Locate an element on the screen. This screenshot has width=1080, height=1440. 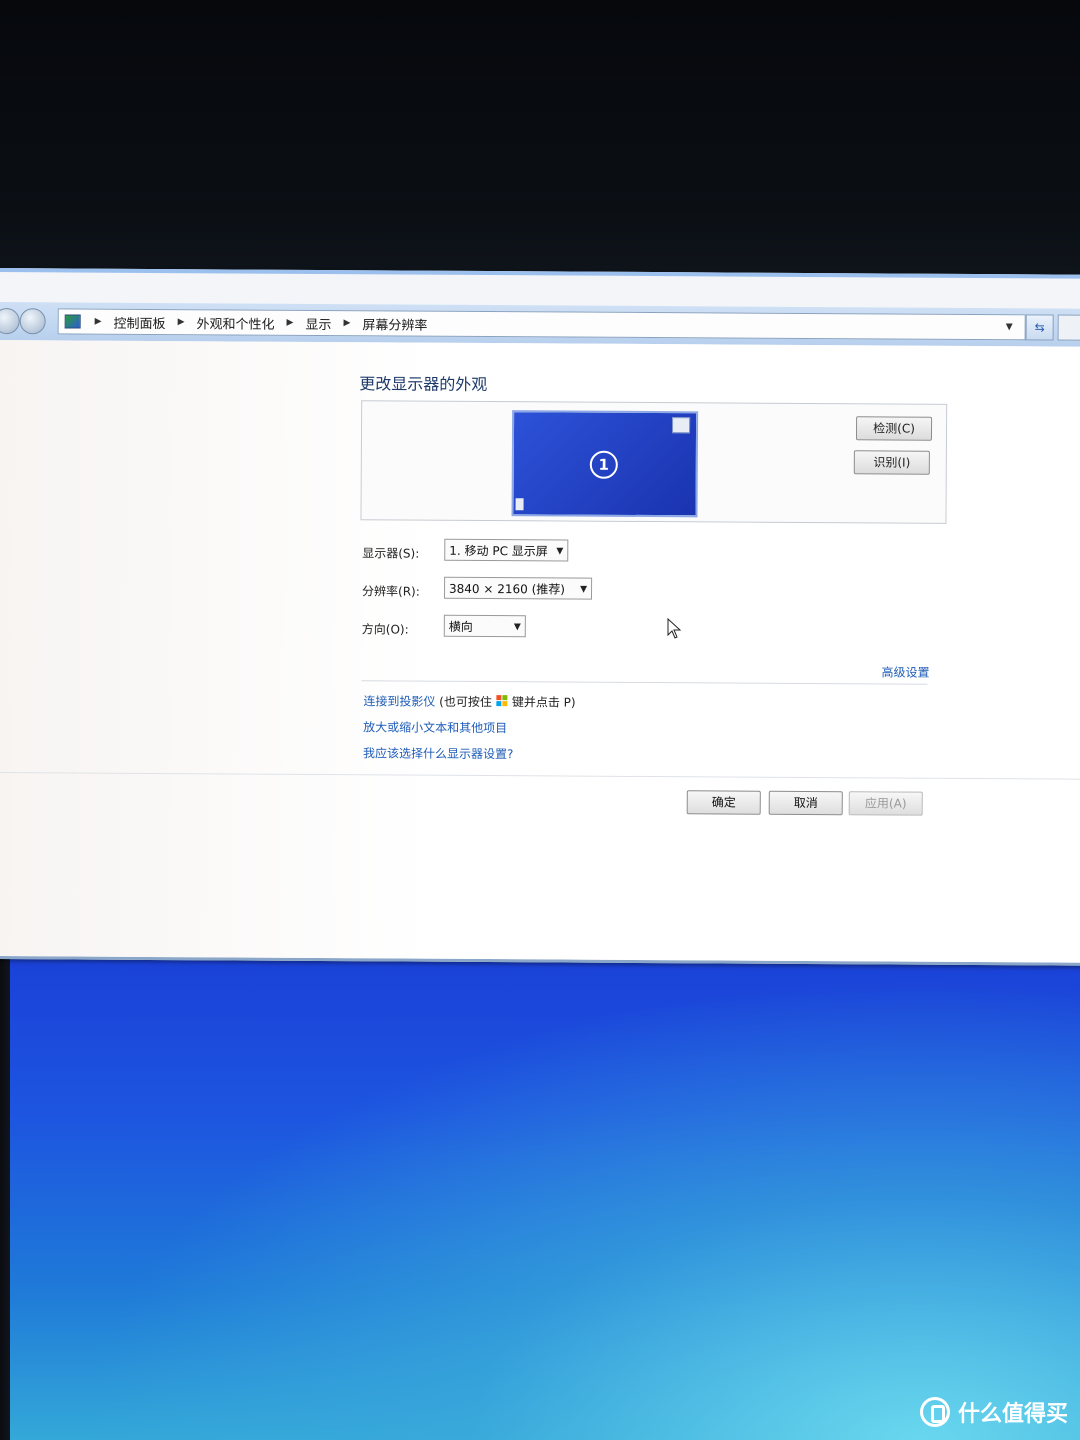
windows-key-icon is located at coordinates (501, 701).